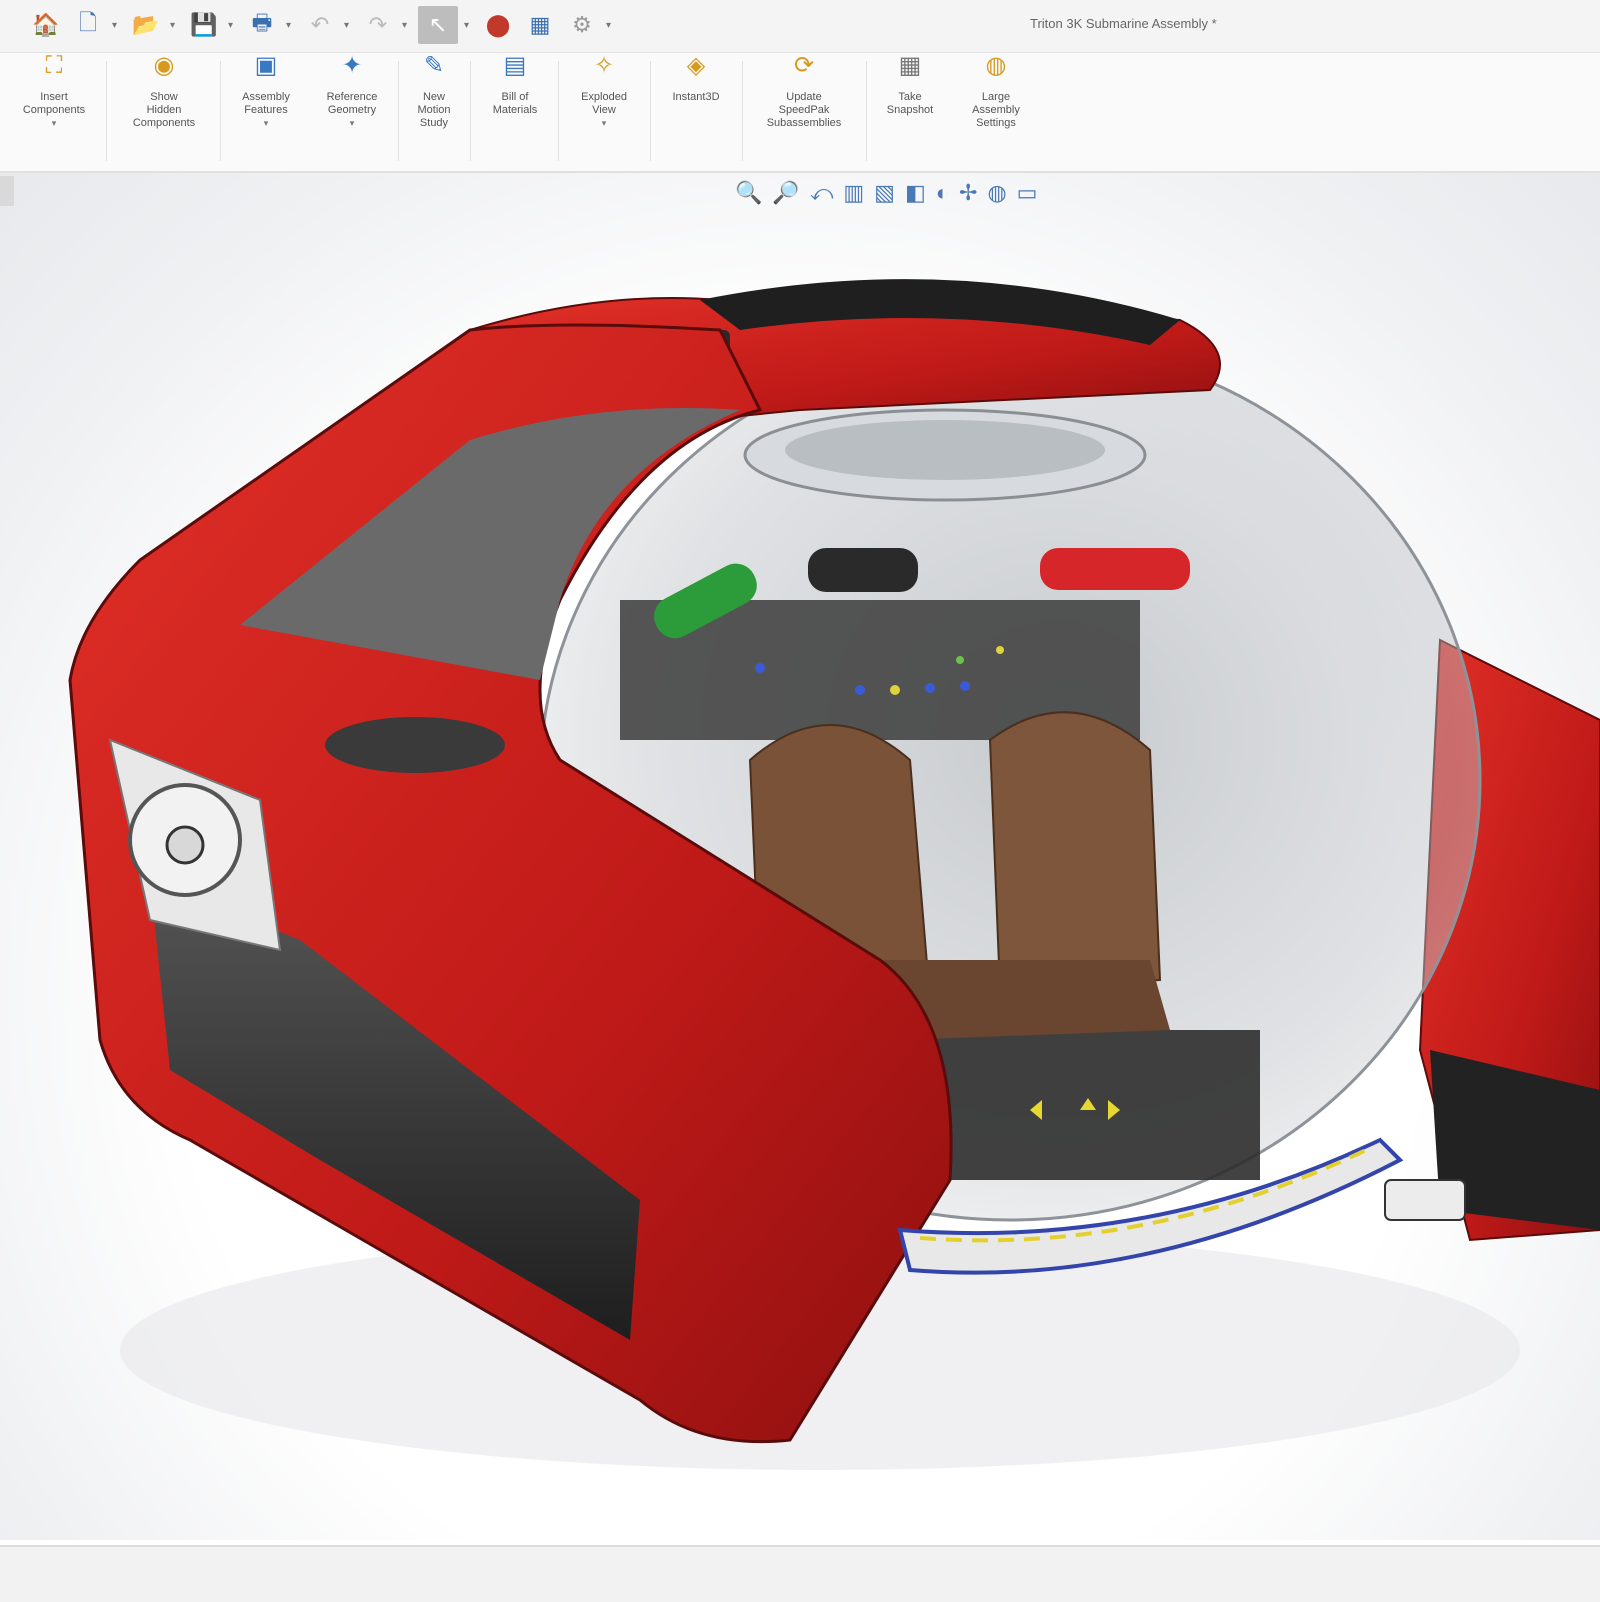 This screenshot has width=1600, height=1602. What do you see at coordinates (438, 25) in the screenshot?
I see `select-icon: ↖` at bounding box center [438, 25].